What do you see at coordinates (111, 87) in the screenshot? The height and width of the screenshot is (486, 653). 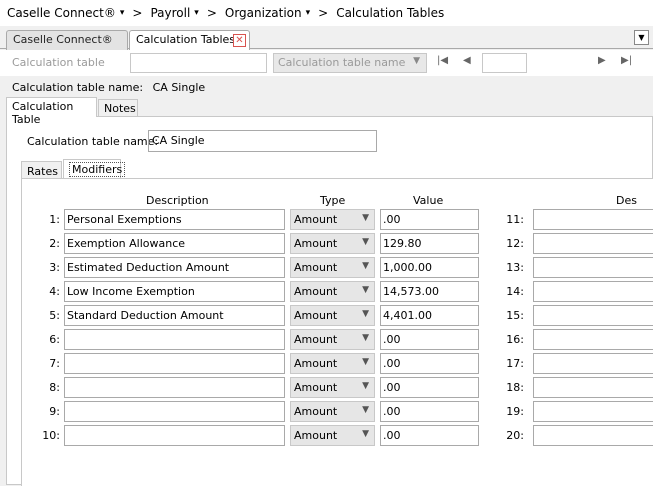 I see `record-info: Calculation table name: CA Single` at bounding box center [111, 87].